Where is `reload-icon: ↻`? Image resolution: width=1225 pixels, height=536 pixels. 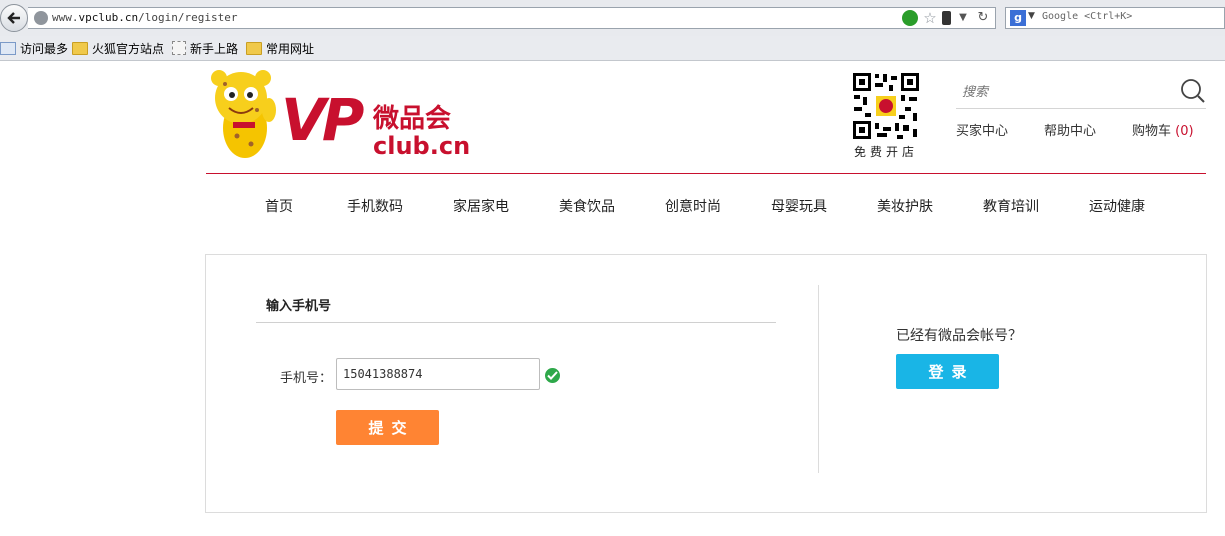 reload-icon: ↻ is located at coordinates (983, 18).